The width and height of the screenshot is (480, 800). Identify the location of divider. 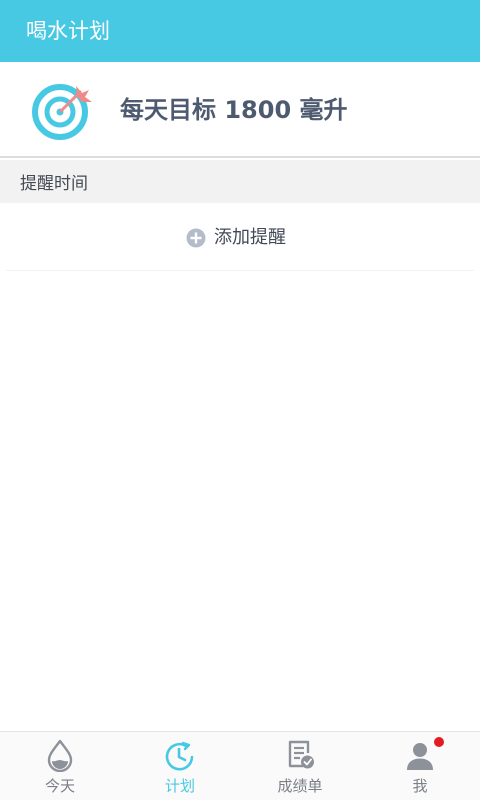
(240, 270).